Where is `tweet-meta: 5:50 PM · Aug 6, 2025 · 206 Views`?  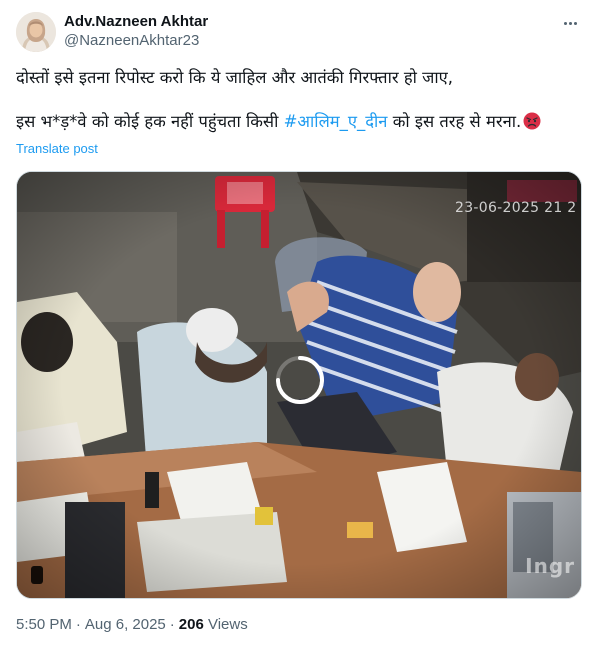
tweet-meta: 5:50 PM · Aug 6, 2025 · 206 Views is located at coordinates (132, 625).